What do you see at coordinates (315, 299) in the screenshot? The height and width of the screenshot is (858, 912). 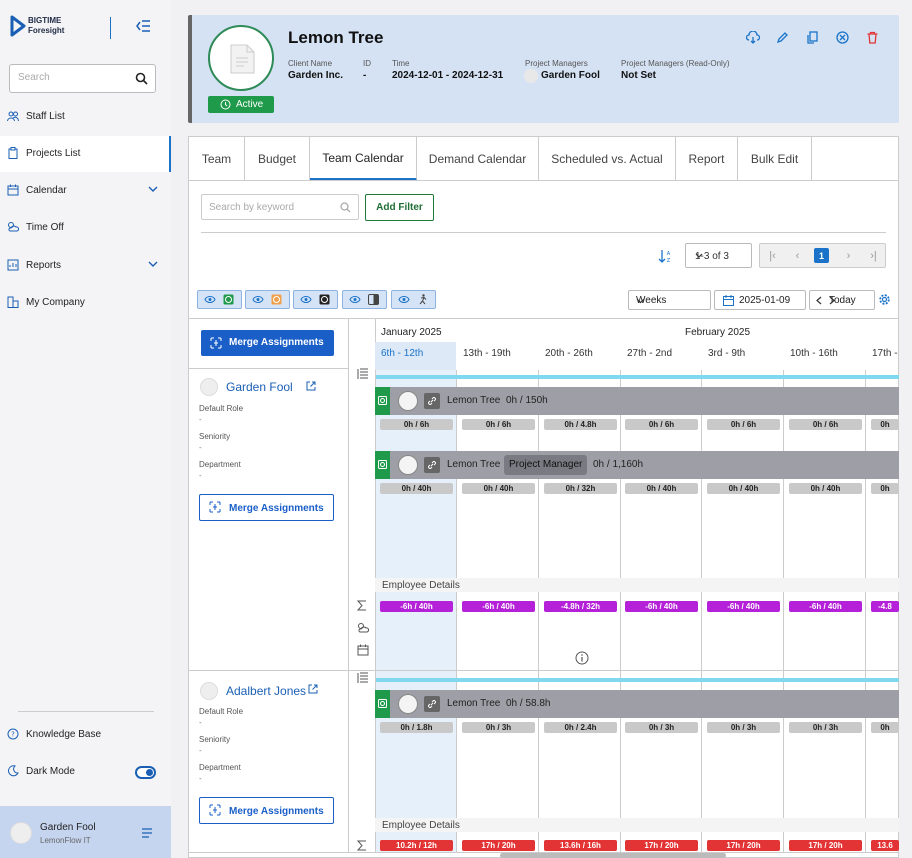 I see `toggle-closed-projects-button` at bounding box center [315, 299].